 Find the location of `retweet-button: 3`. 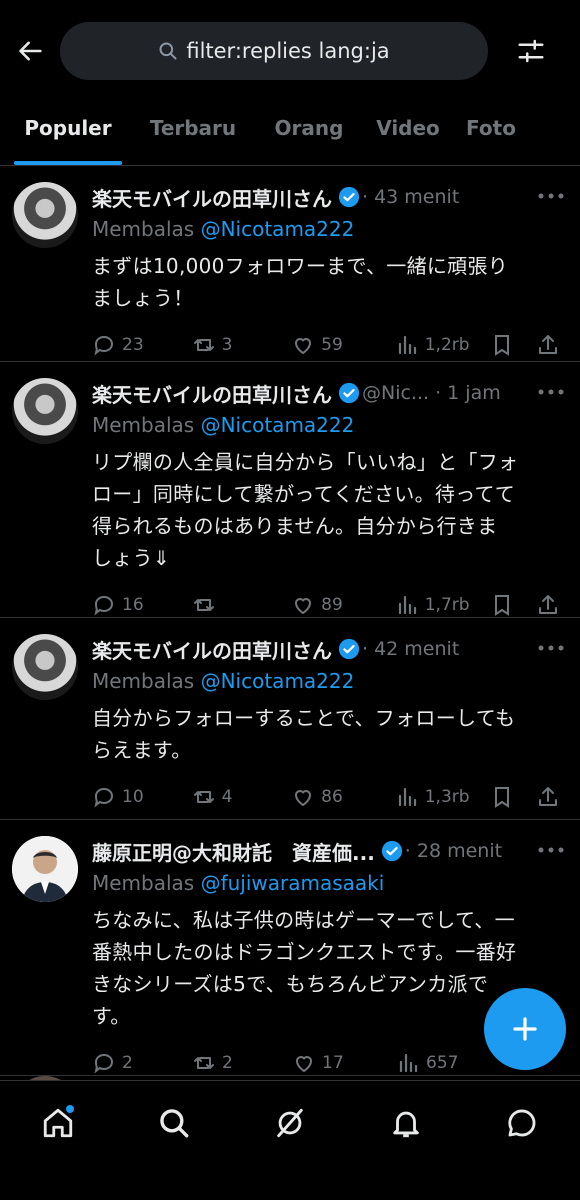

retweet-button: 3 is located at coordinates (242, 345).